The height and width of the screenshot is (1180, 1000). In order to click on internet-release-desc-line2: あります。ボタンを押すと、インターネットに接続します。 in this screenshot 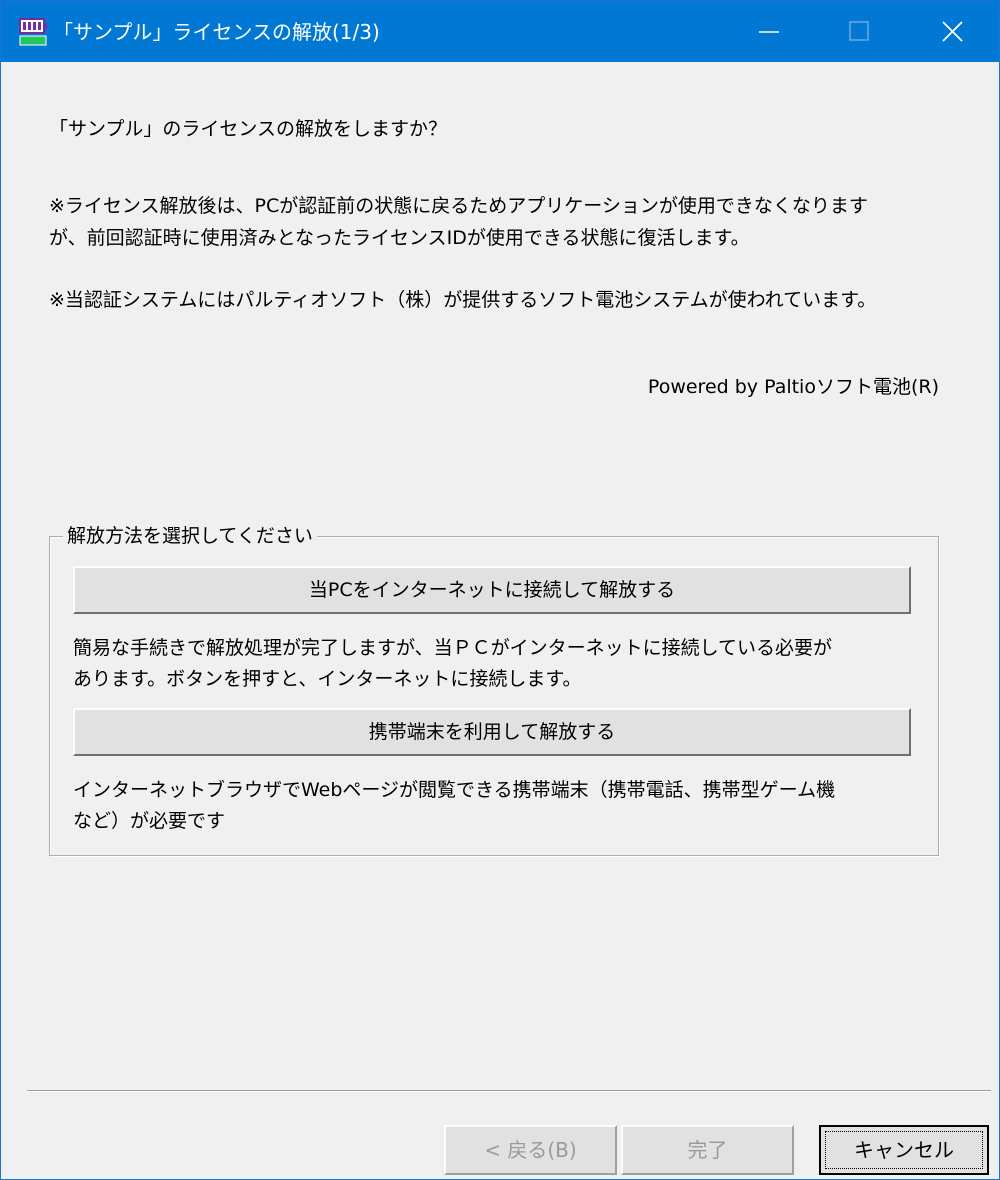, I will do `click(327, 679)`.